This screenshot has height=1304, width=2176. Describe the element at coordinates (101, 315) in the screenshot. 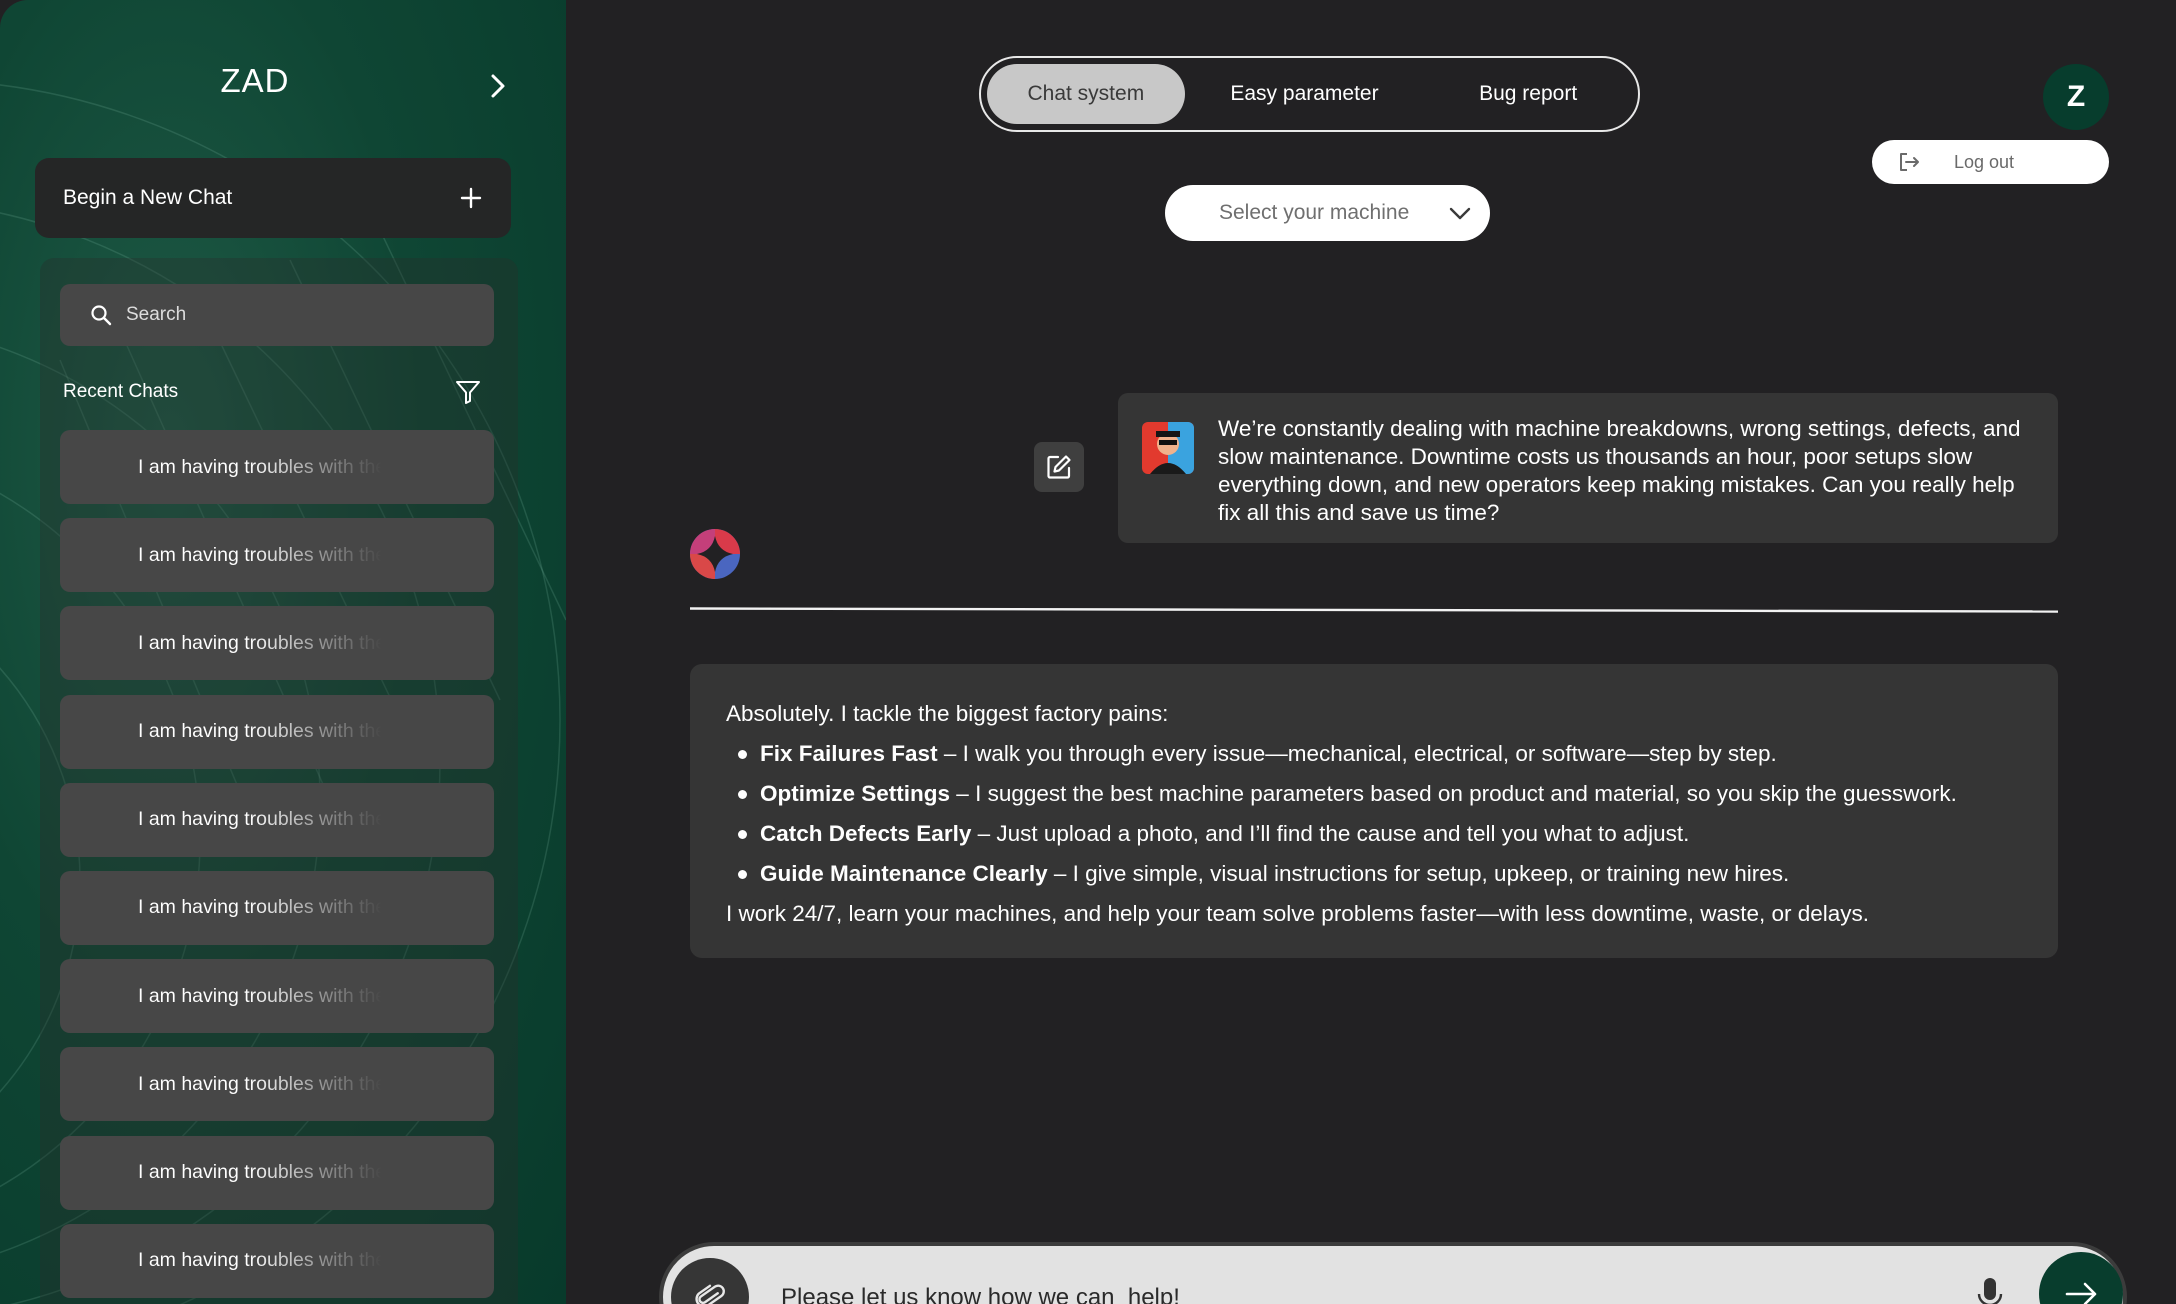

I see `search-icon` at that location.